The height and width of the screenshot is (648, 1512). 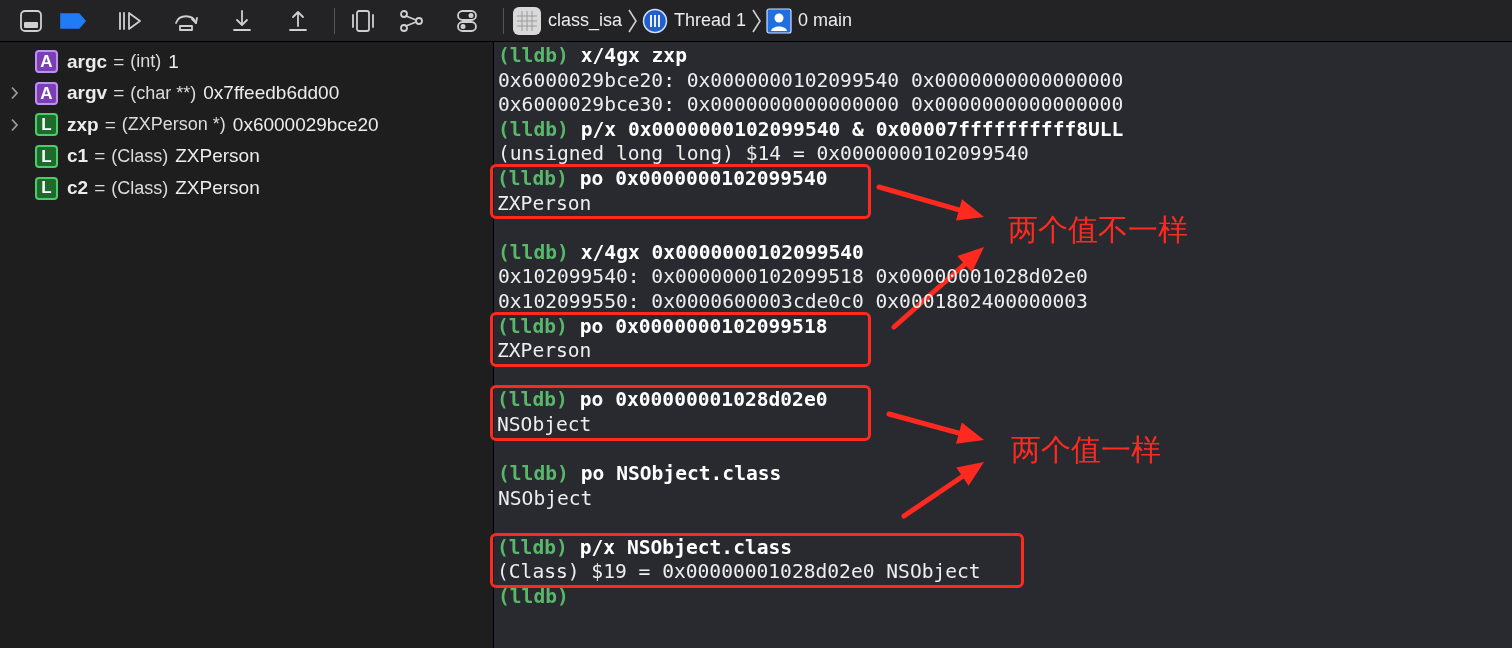 I want to click on person-icon, so click(x=779, y=20).